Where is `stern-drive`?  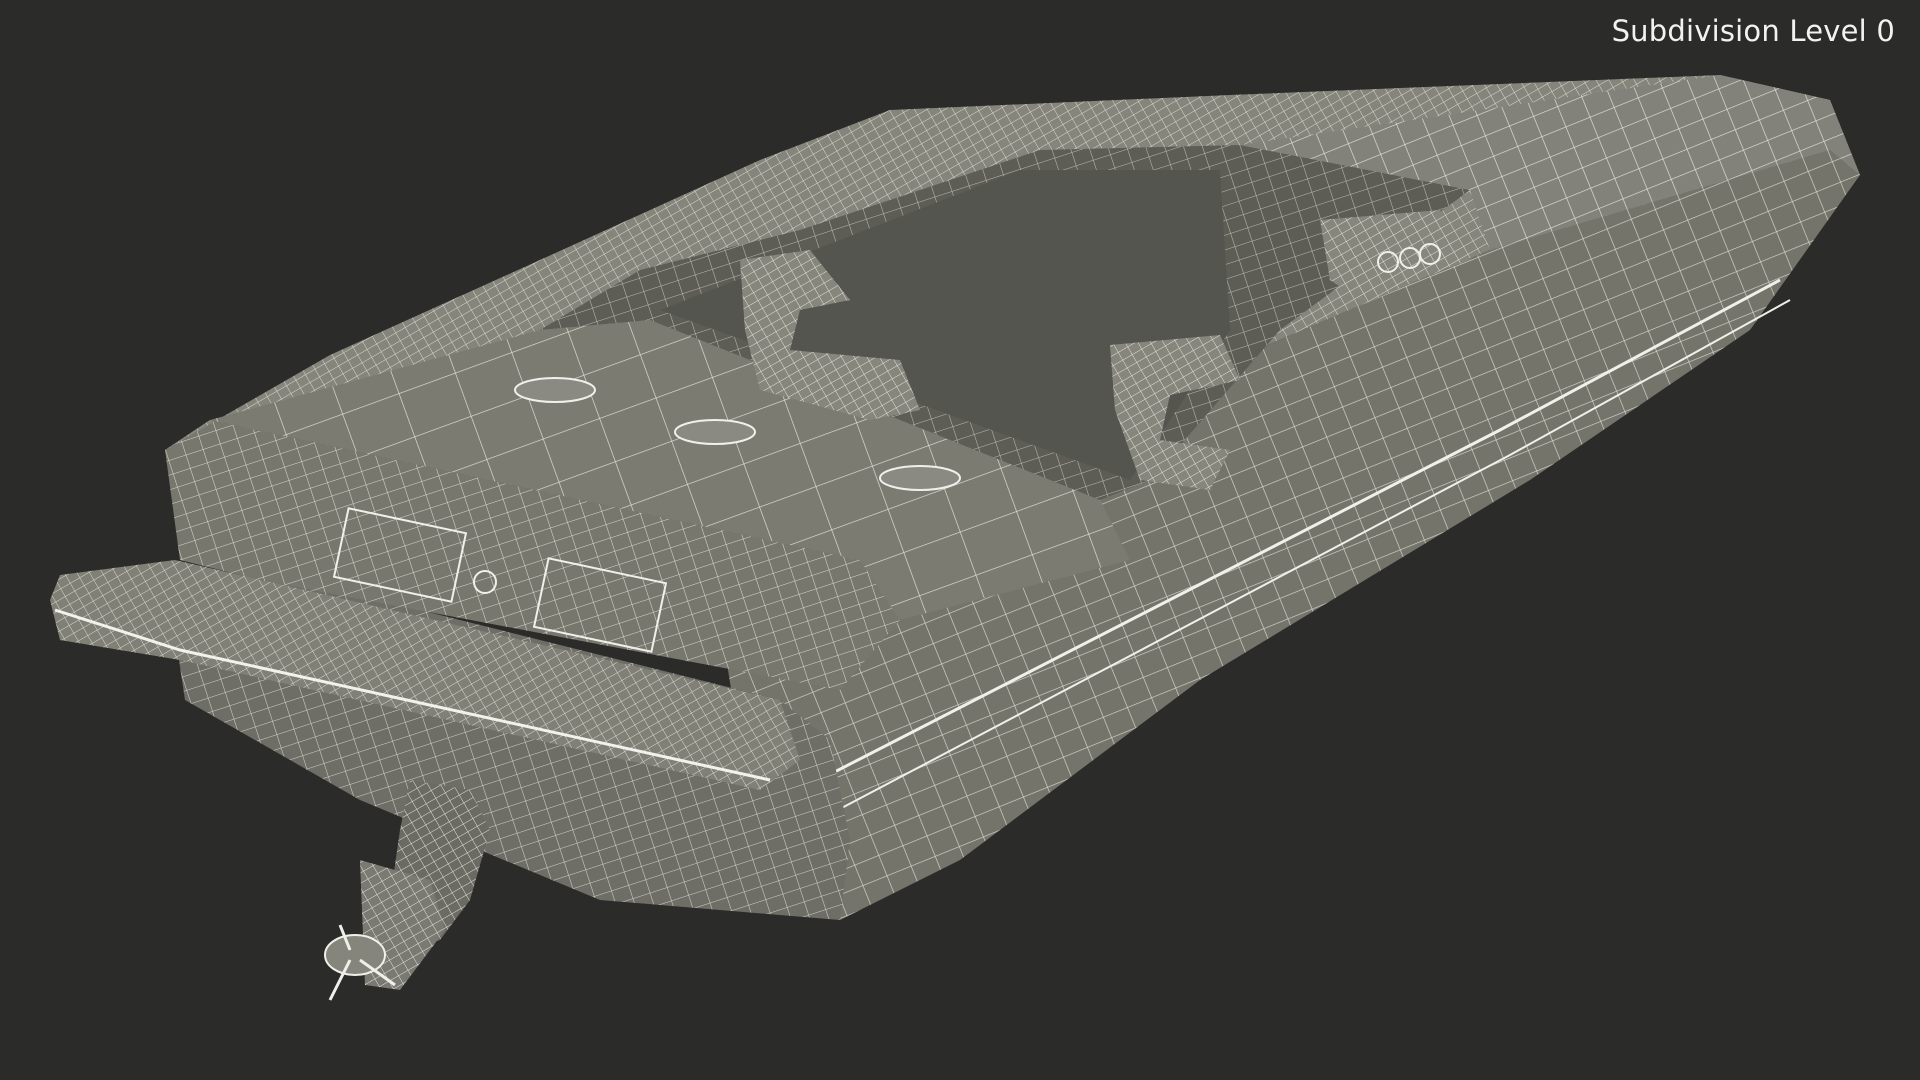 stern-drive is located at coordinates (407, 890).